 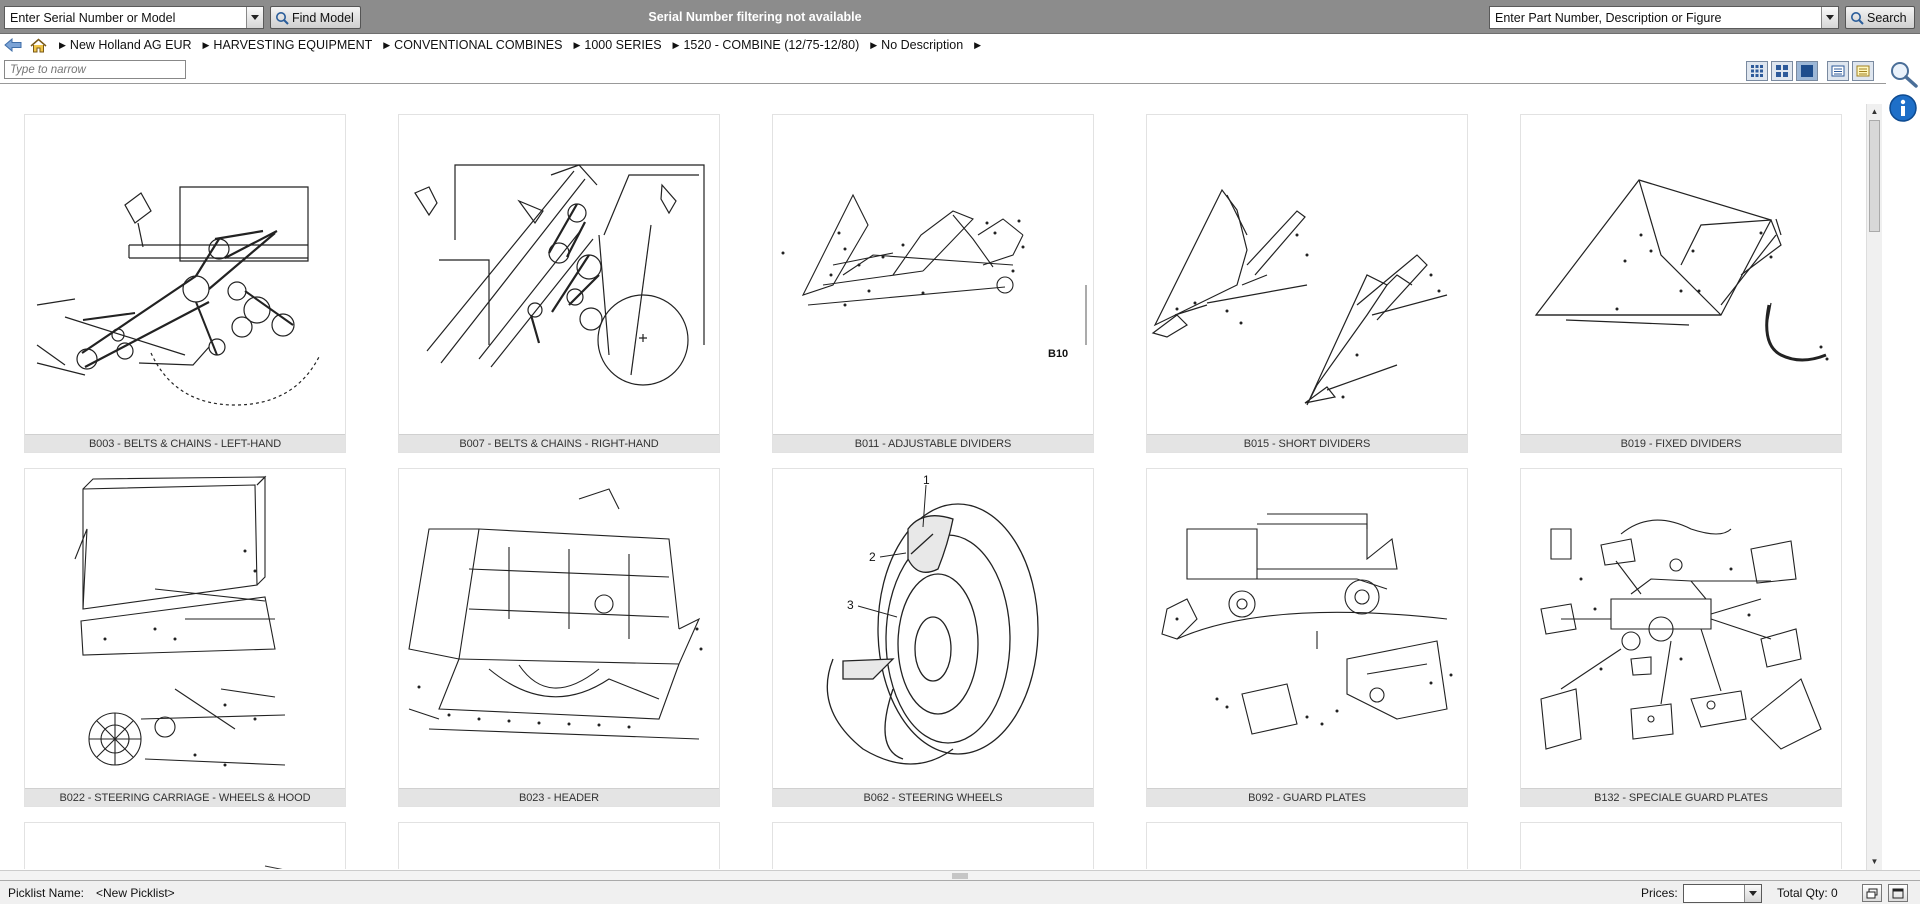 I want to click on figure-caption: B007 - BELTS & CHAINS - RIGHT-HAND, so click(x=559, y=443).